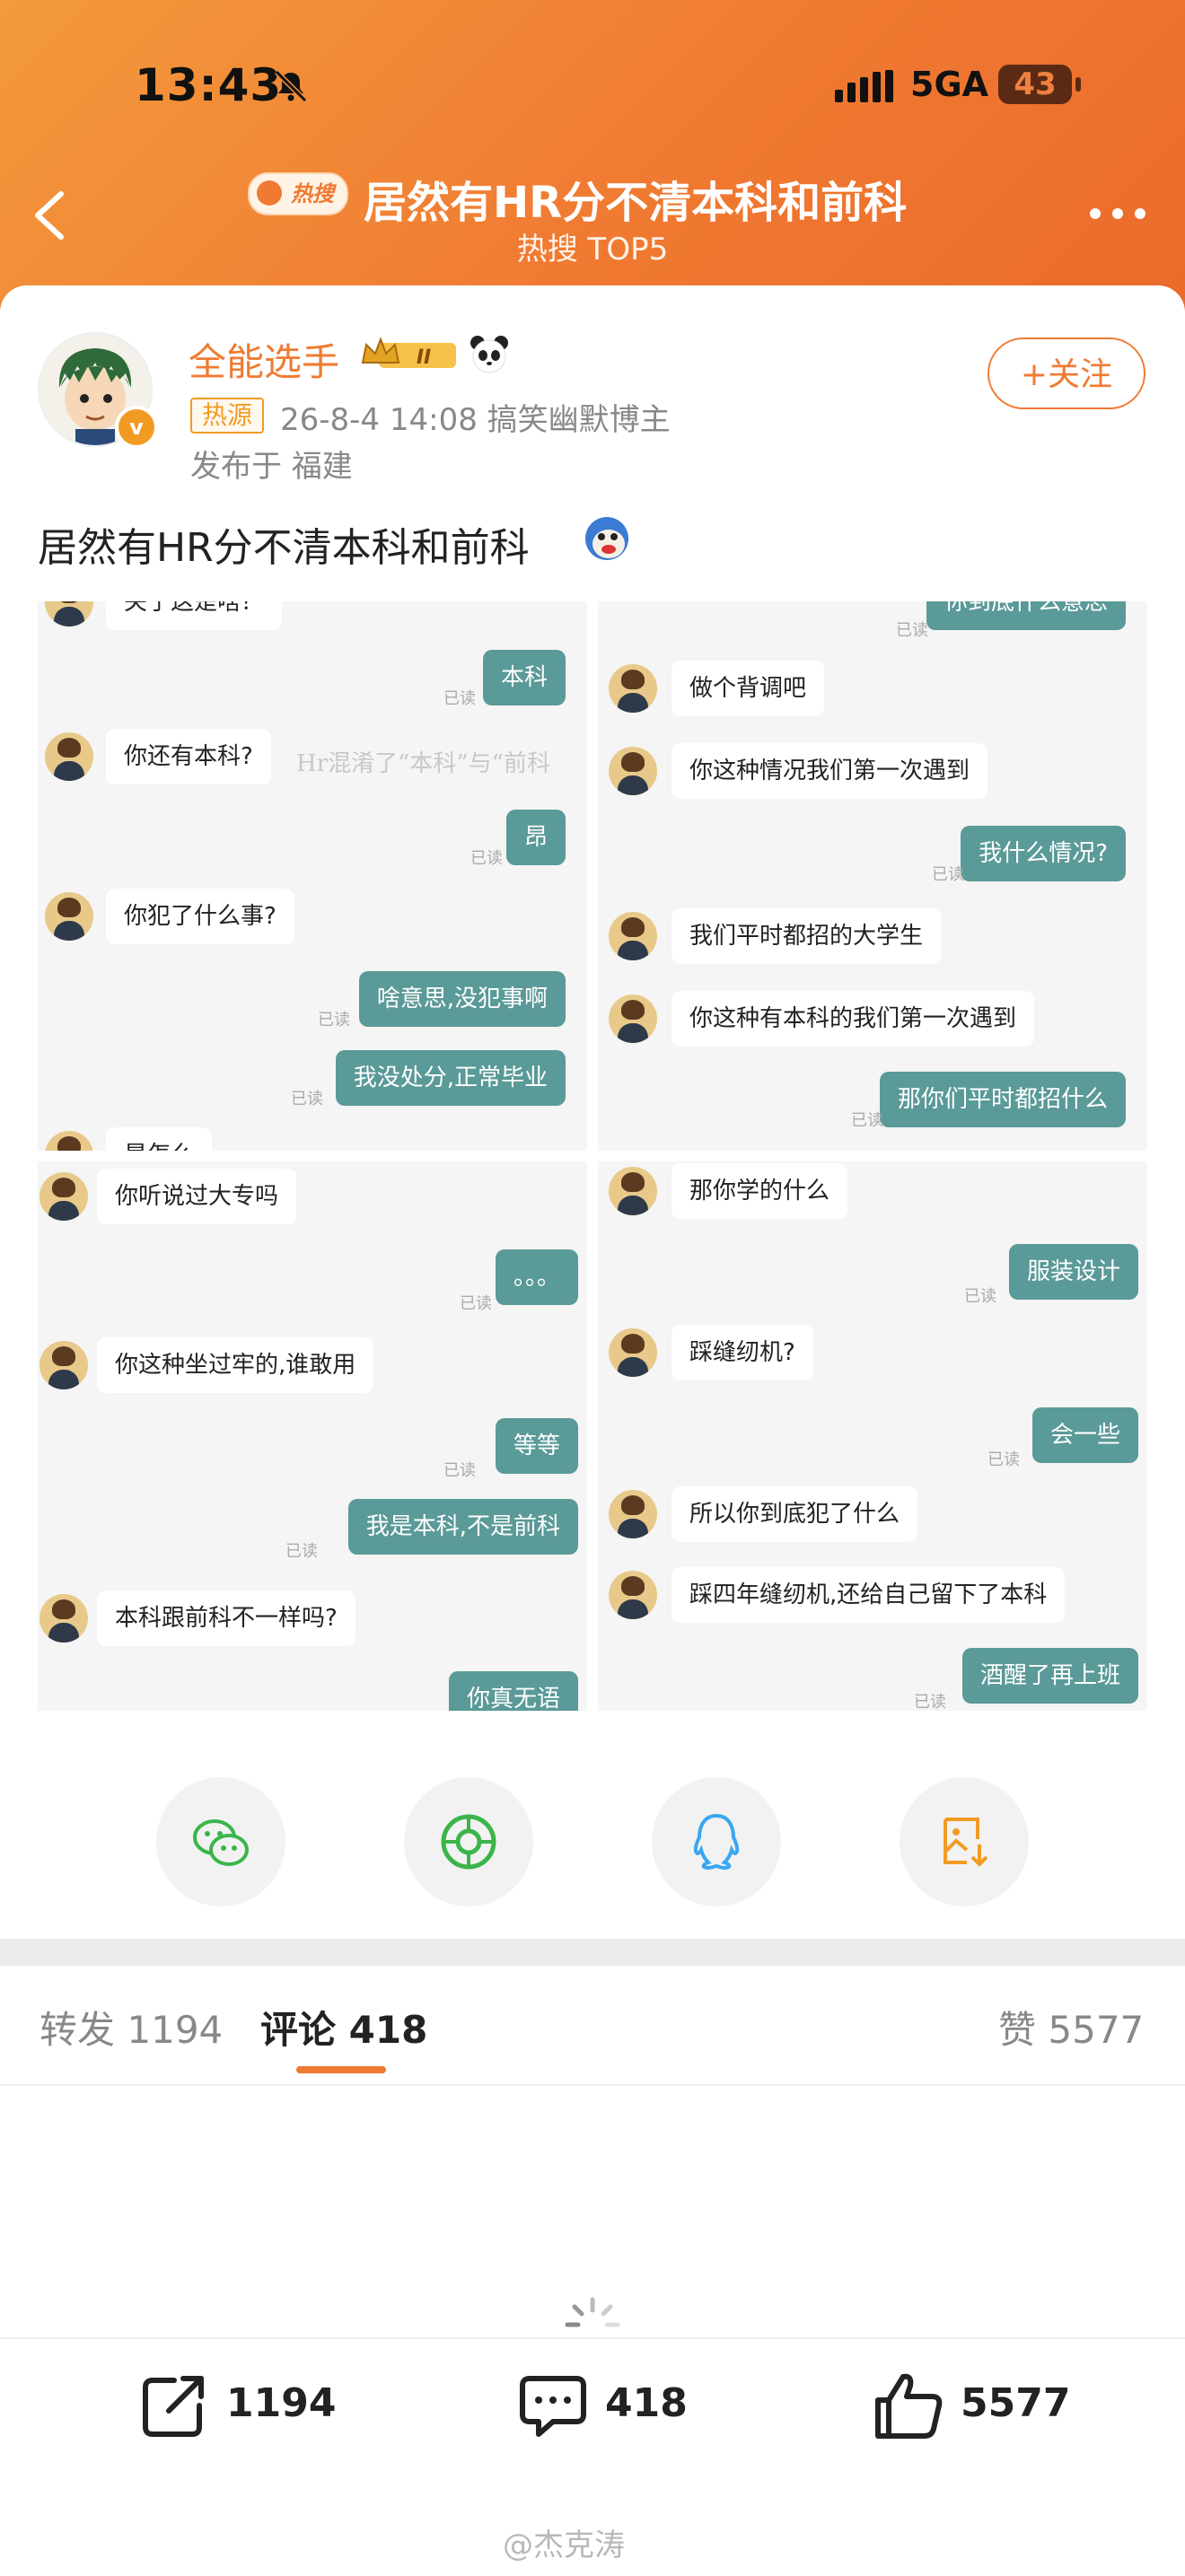  What do you see at coordinates (760, 1191) in the screenshot?
I see `chat-bubble-left: 那你学的什么` at bounding box center [760, 1191].